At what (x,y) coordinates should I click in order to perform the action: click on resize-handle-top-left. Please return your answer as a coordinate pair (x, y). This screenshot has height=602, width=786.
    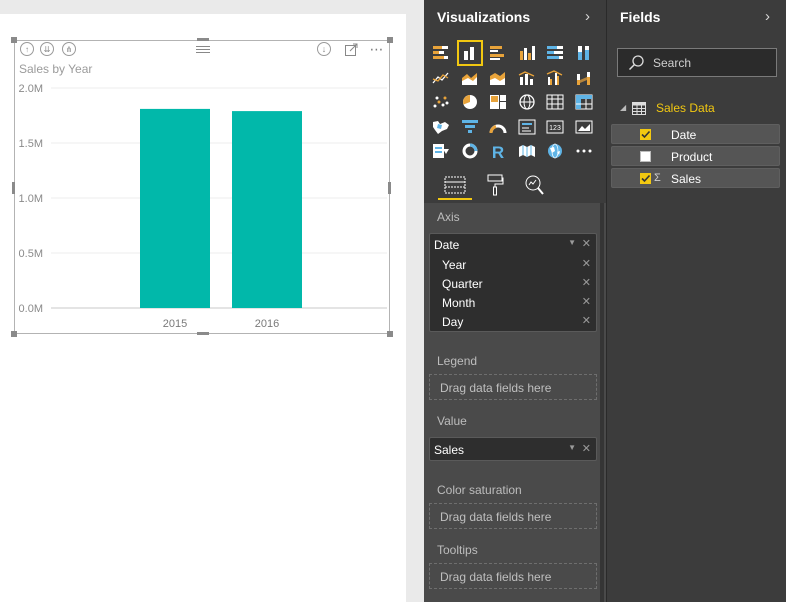
    Looking at the image, I should click on (14, 40).